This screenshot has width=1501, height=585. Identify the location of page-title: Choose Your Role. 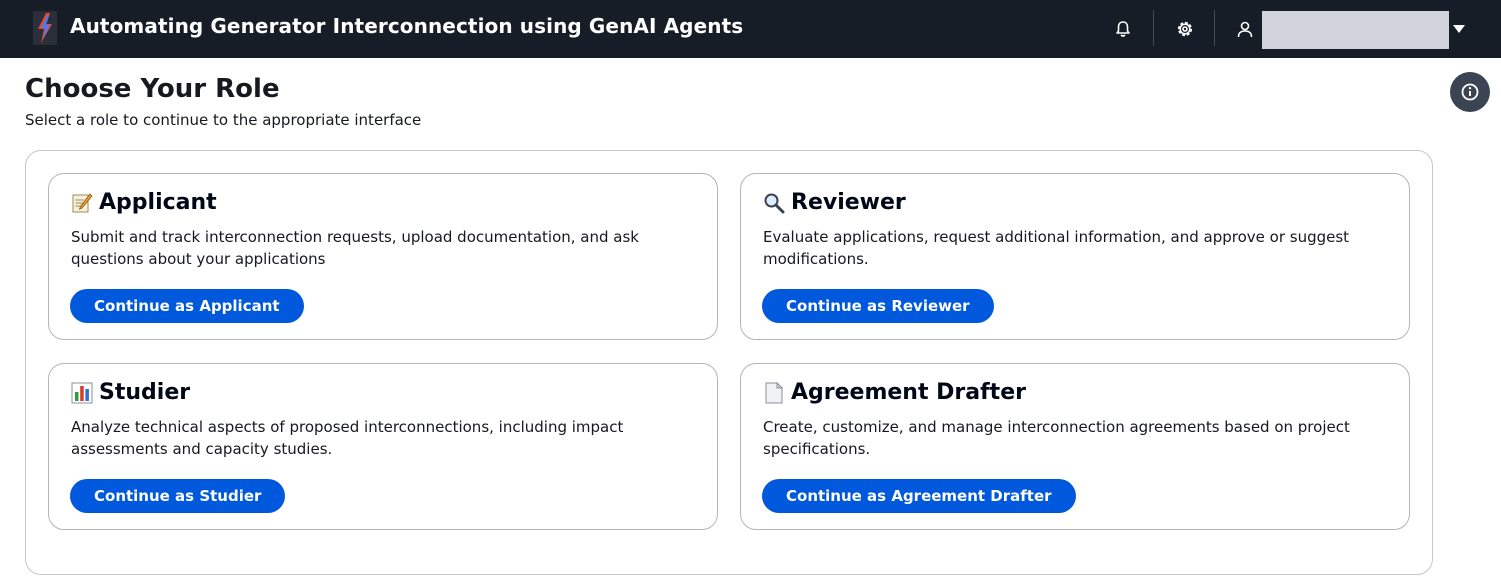
(152, 89).